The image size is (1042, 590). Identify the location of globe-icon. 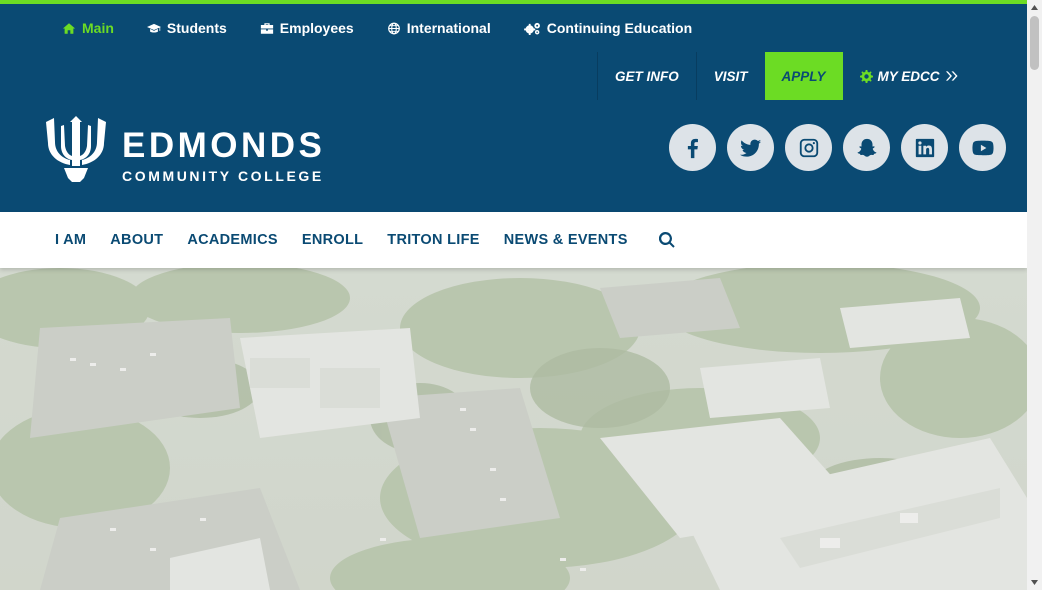
(393, 28).